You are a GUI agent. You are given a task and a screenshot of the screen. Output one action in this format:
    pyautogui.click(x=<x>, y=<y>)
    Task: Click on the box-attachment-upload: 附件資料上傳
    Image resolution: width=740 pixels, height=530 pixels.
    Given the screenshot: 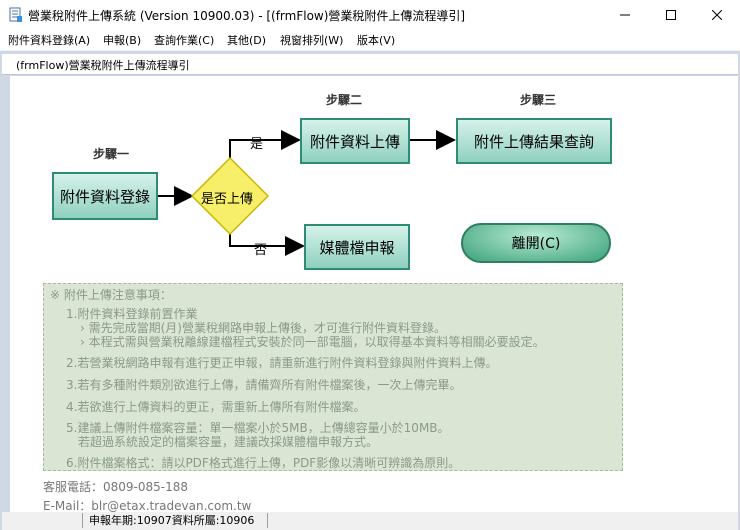 What is the action you would take?
    pyautogui.click(x=355, y=141)
    